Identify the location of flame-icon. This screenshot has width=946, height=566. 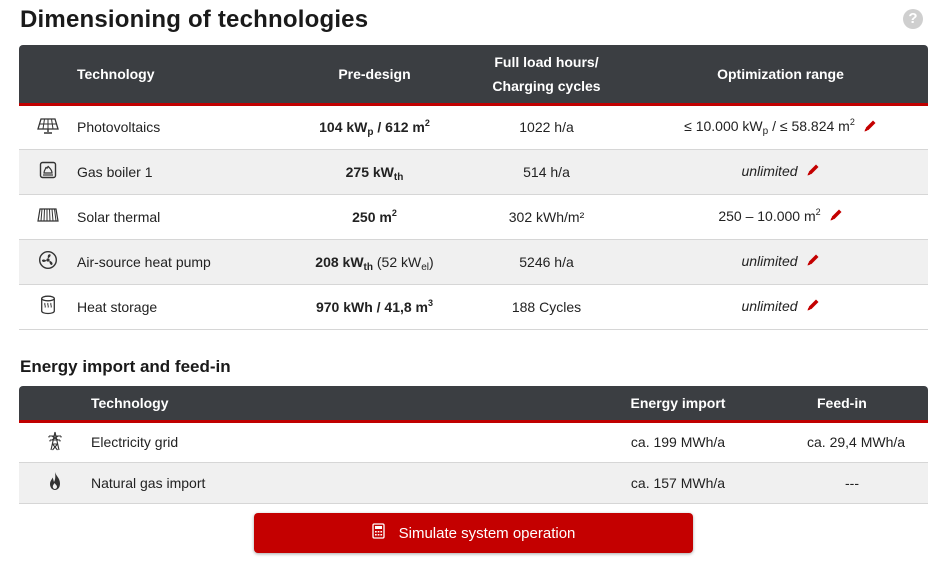
(55, 482).